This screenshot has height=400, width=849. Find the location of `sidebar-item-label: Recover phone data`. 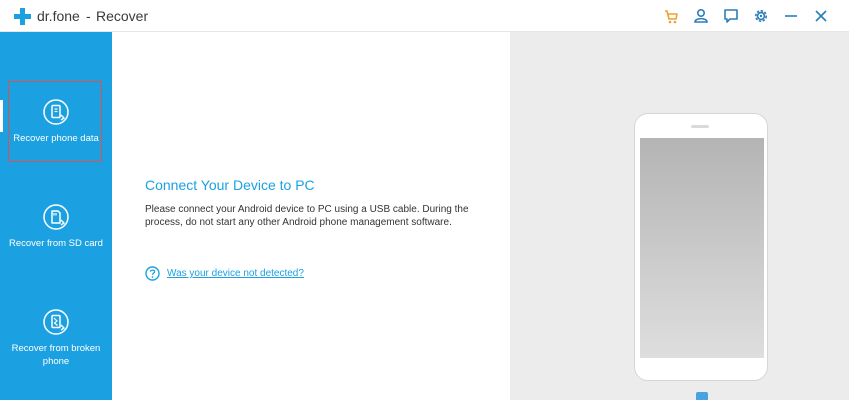

sidebar-item-label: Recover phone data is located at coordinates (56, 138).